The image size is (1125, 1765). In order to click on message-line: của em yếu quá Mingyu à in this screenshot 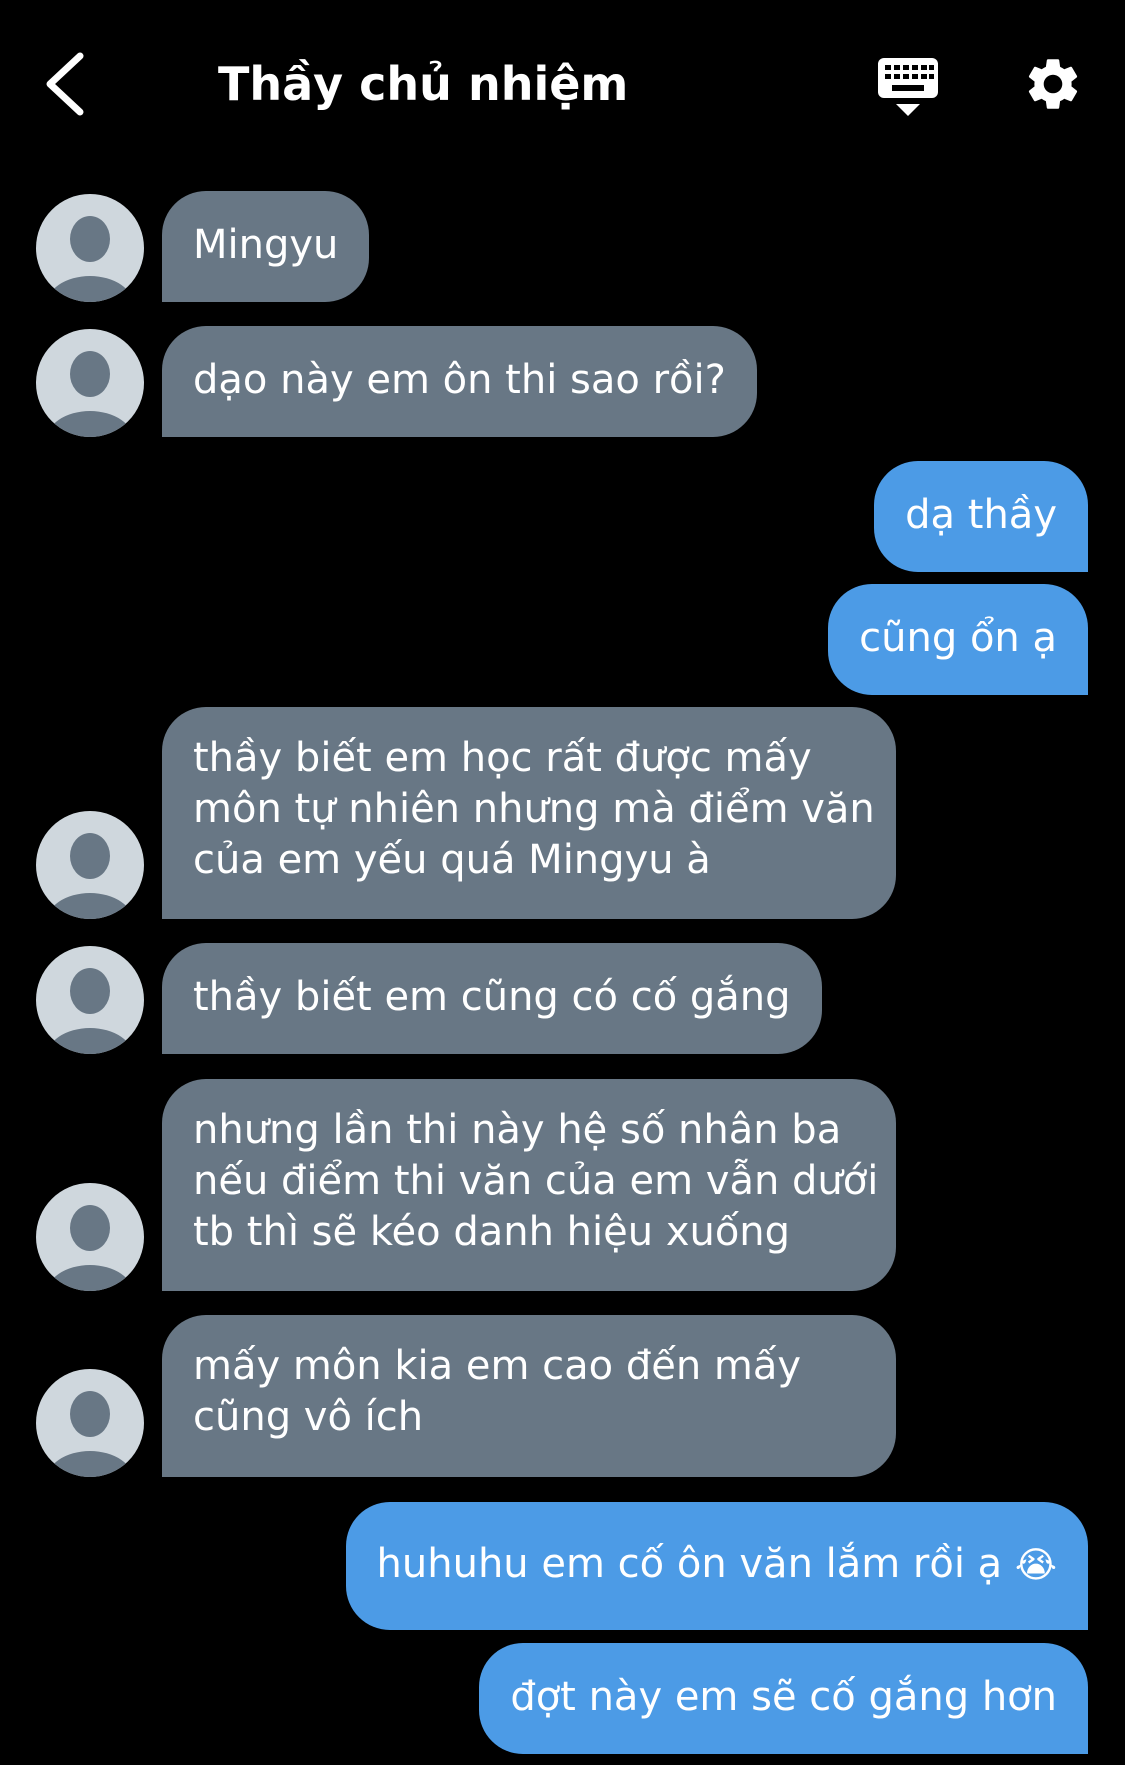, I will do `click(452, 860)`.